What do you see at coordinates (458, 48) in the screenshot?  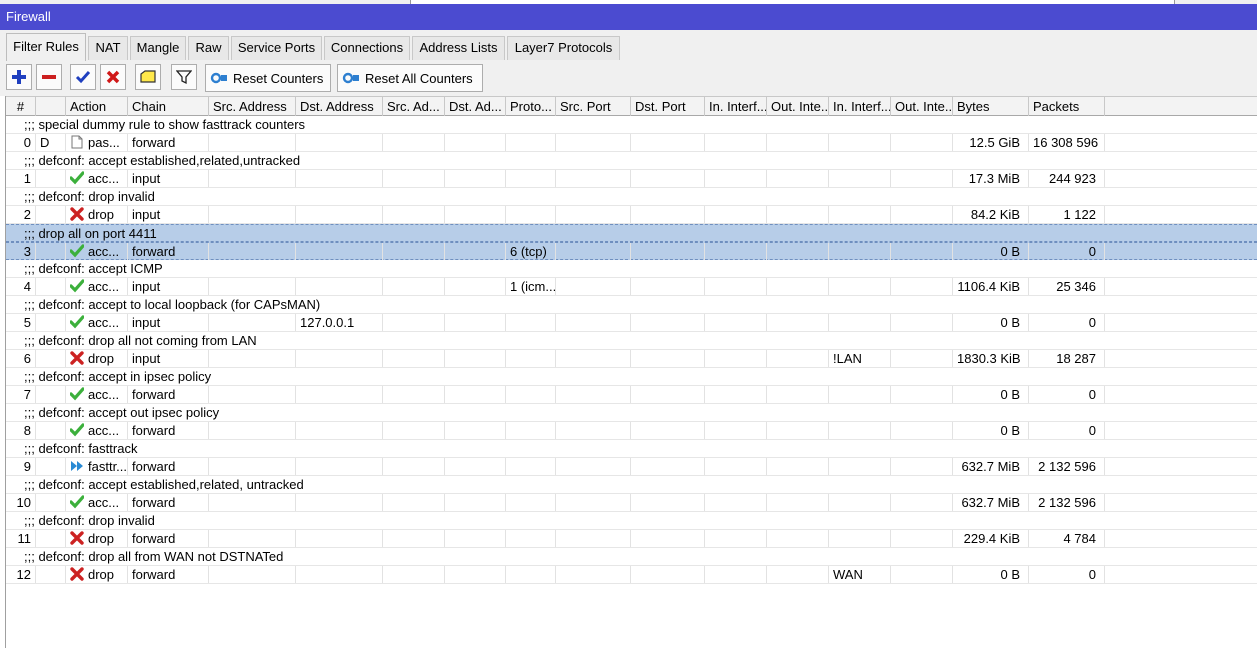 I see `tab-address-lists: Address Lists` at bounding box center [458, 48].